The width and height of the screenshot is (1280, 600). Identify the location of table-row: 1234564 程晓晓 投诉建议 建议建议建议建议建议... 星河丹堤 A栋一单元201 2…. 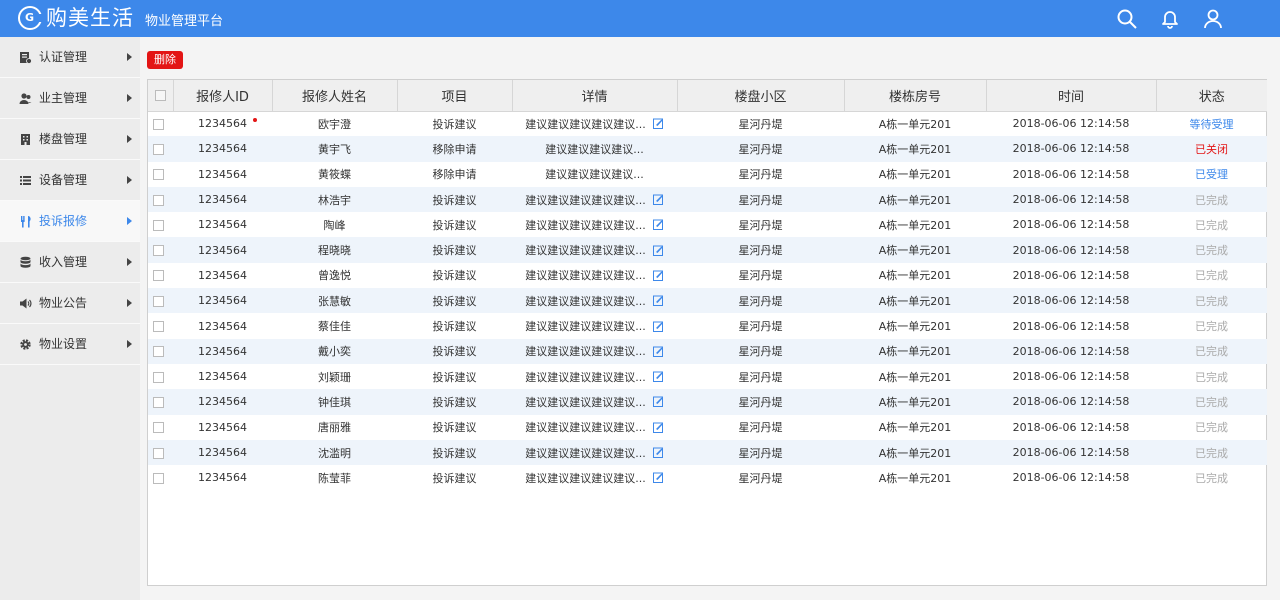
(707, 250).